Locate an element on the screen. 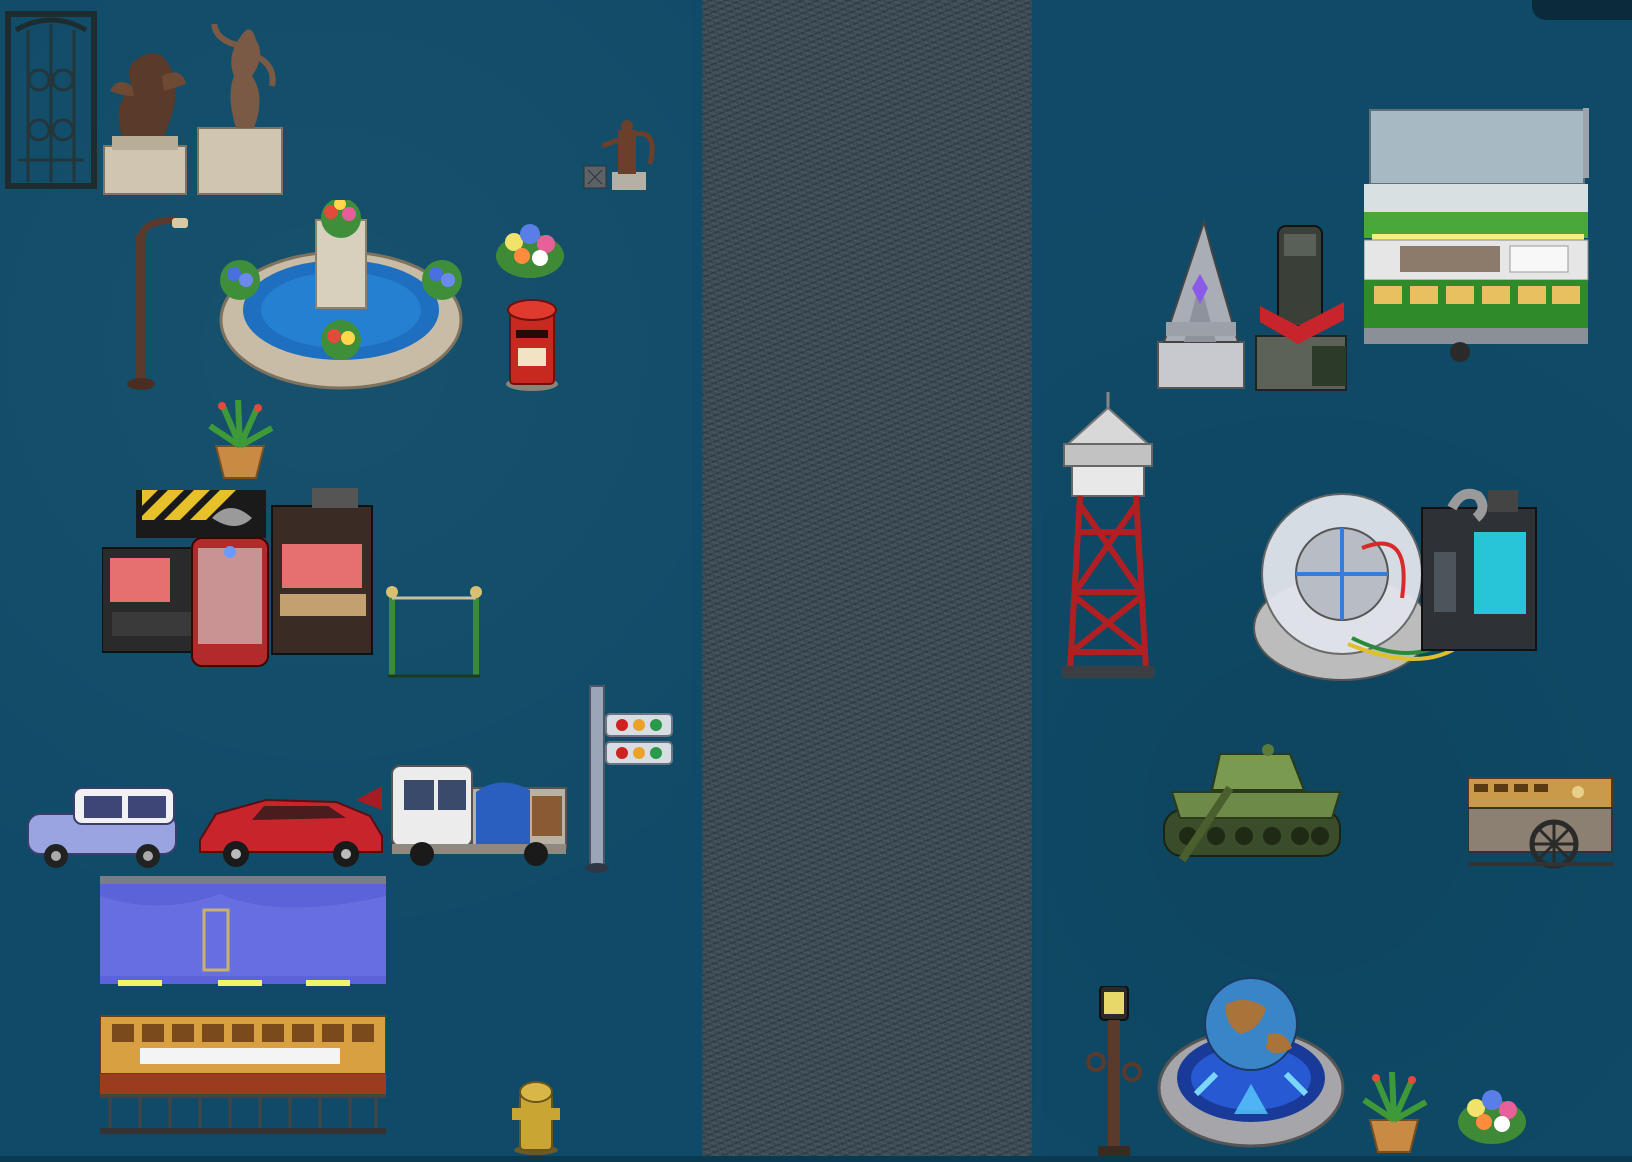  rope-barrier-sprite is located at coordinates (434, 632).